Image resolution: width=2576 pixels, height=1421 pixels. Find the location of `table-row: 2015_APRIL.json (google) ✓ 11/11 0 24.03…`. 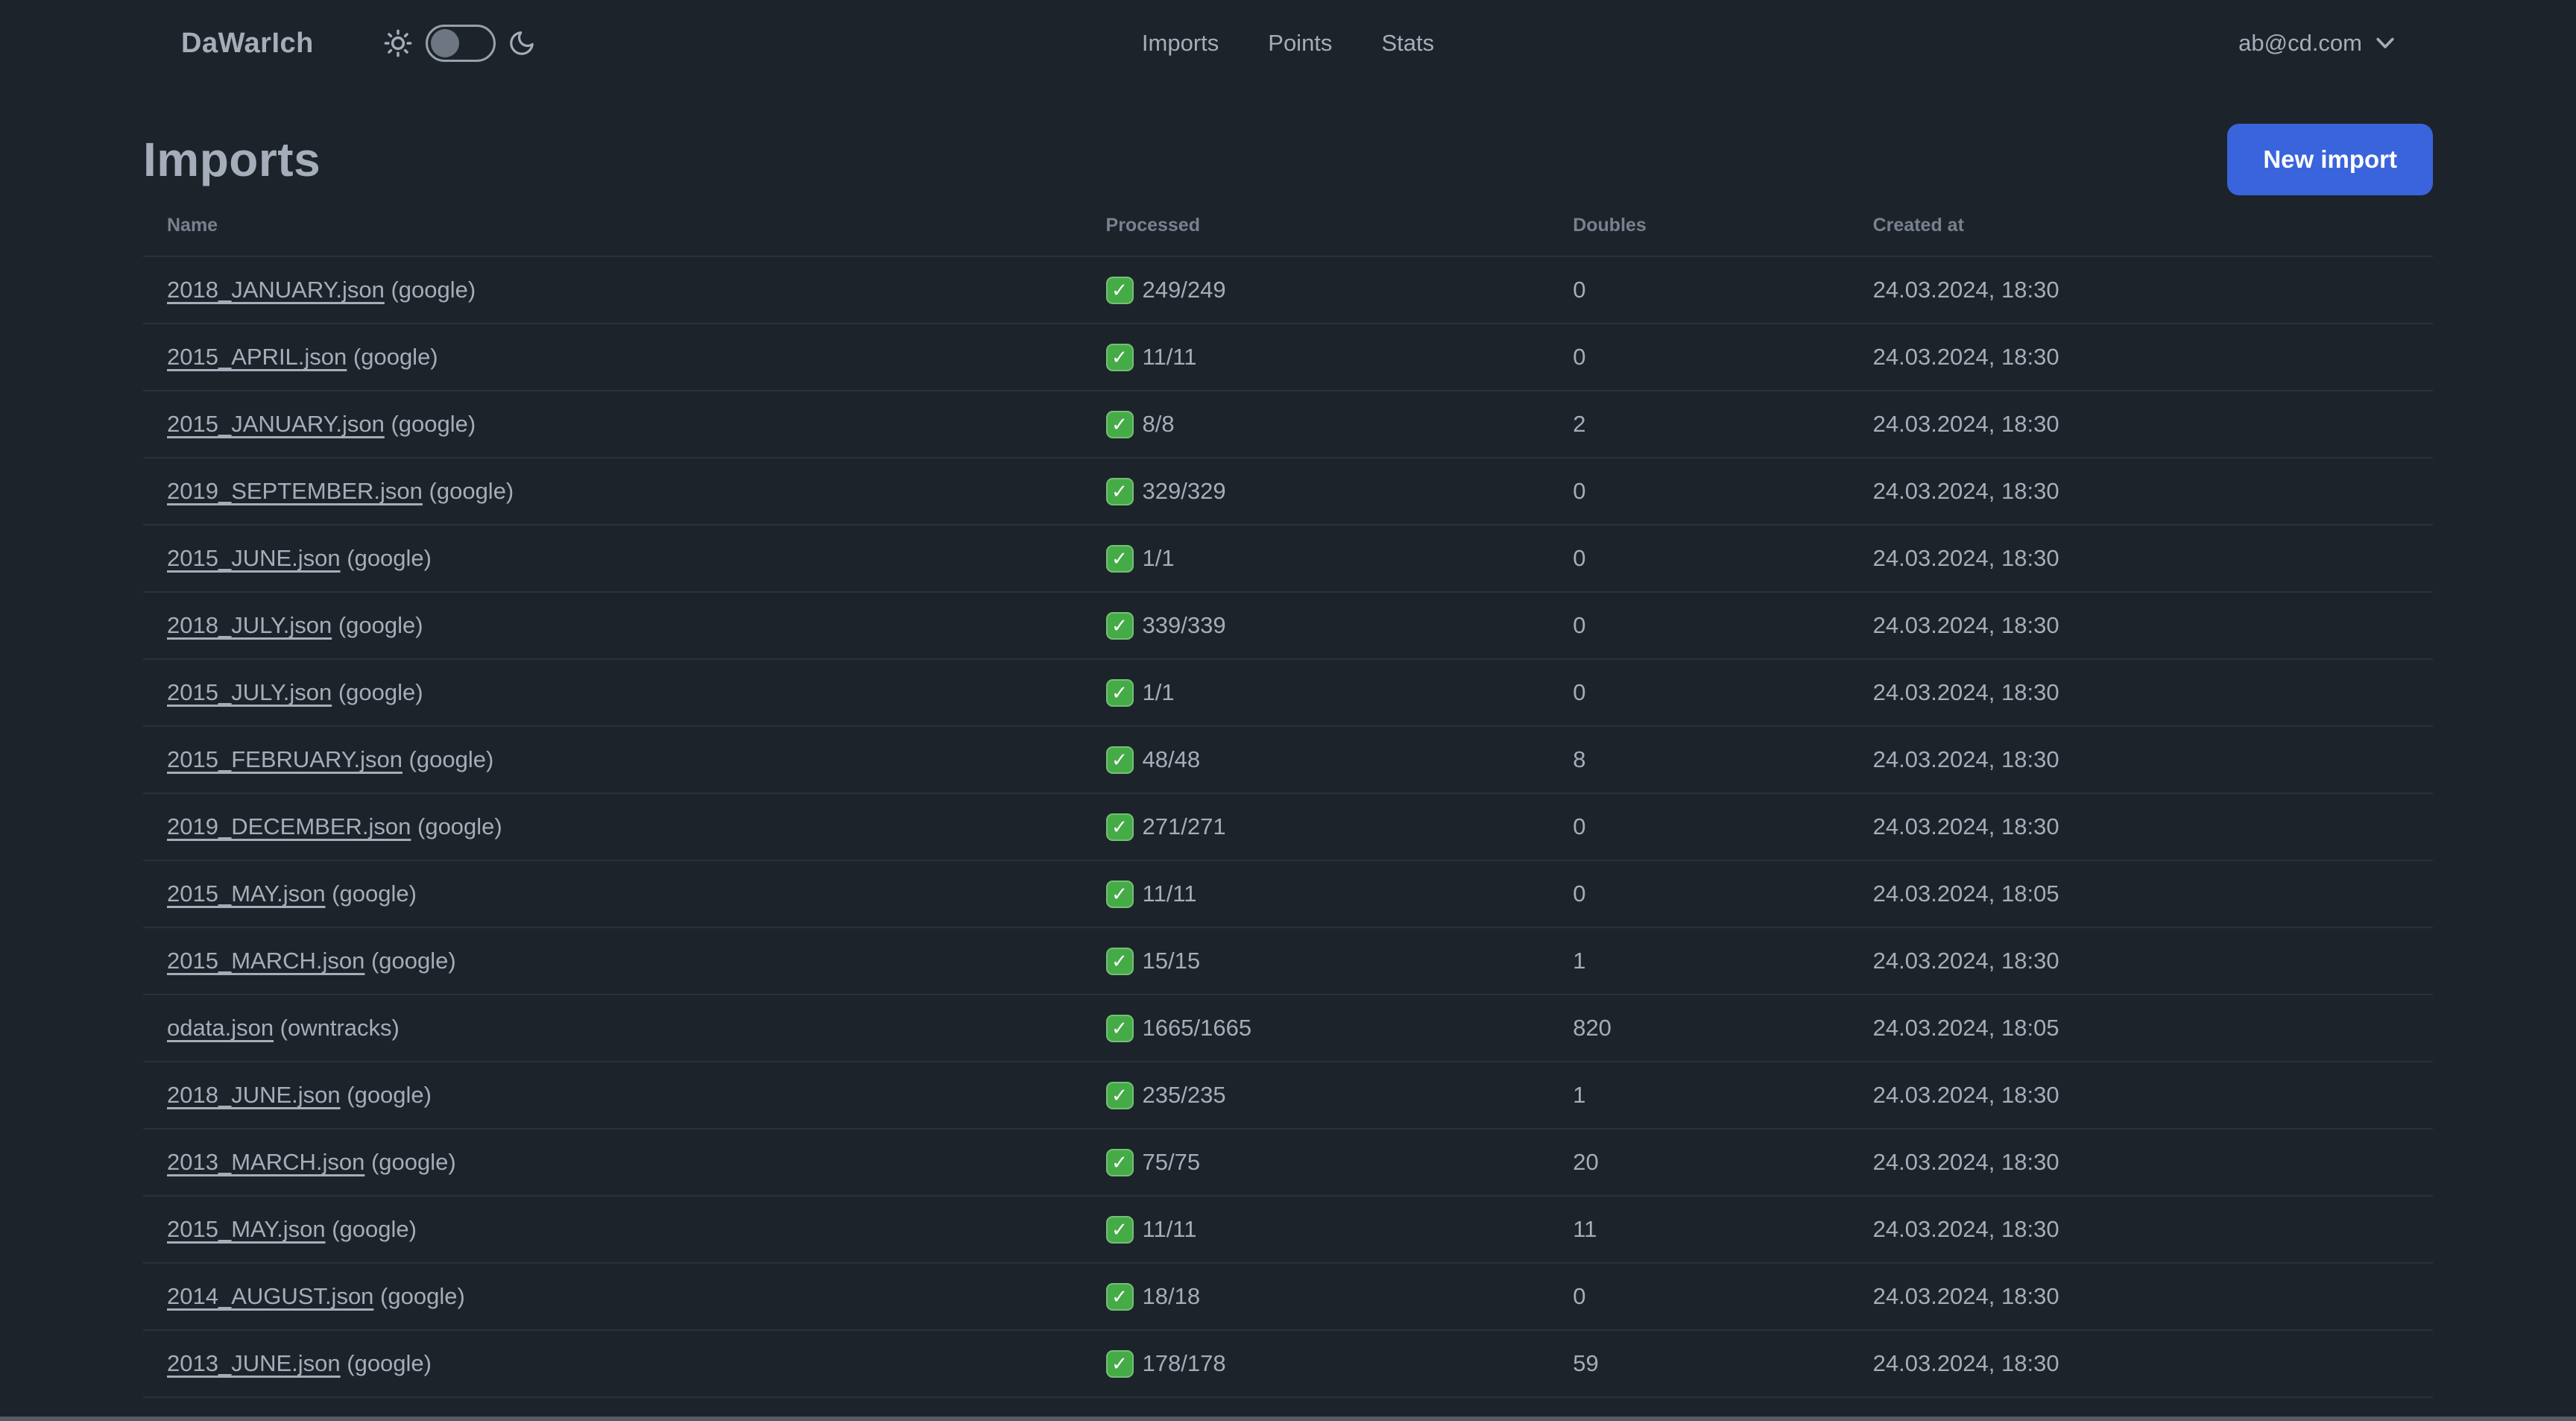

table-row: 2015_APRIL.json (google) ✓ 11/11 0 24.03… is located at coordinates (1288, 357).